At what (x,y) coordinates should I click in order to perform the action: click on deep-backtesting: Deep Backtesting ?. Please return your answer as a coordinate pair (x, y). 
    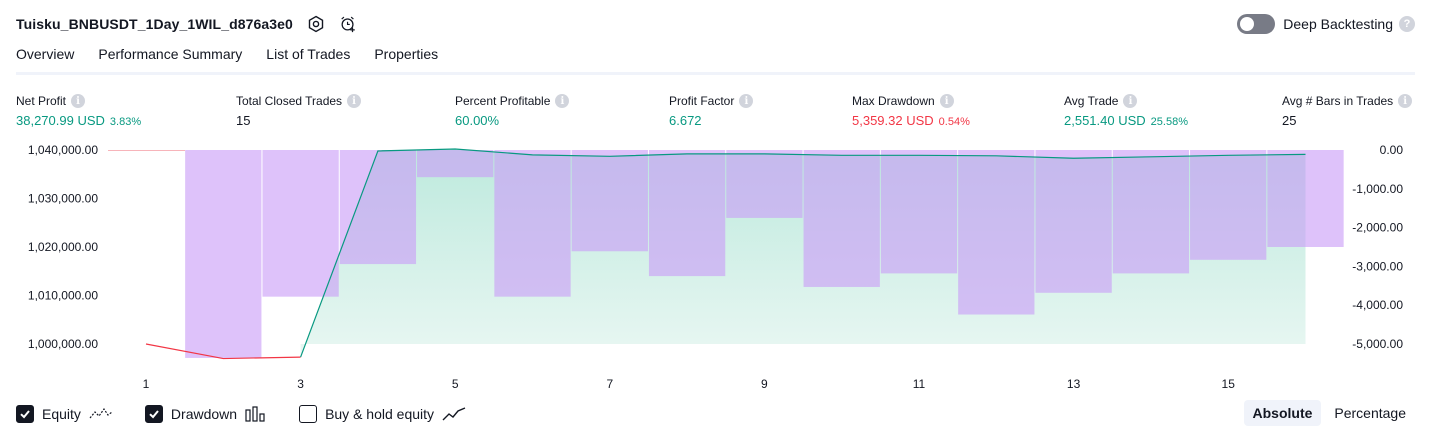
    Looking at the image, I should click on (1326, 24).